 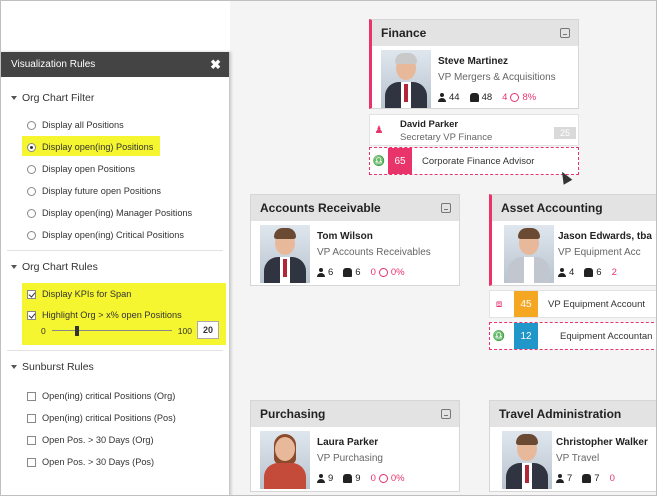 I want to click on person-role: VP Equipment Acc, so click(x=599, y=252).